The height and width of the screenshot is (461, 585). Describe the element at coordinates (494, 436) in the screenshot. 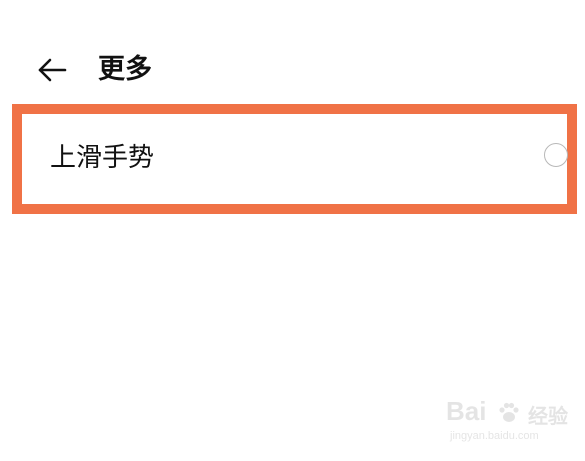

I see `watermark-url: jingyan.baidu.com` at that location.